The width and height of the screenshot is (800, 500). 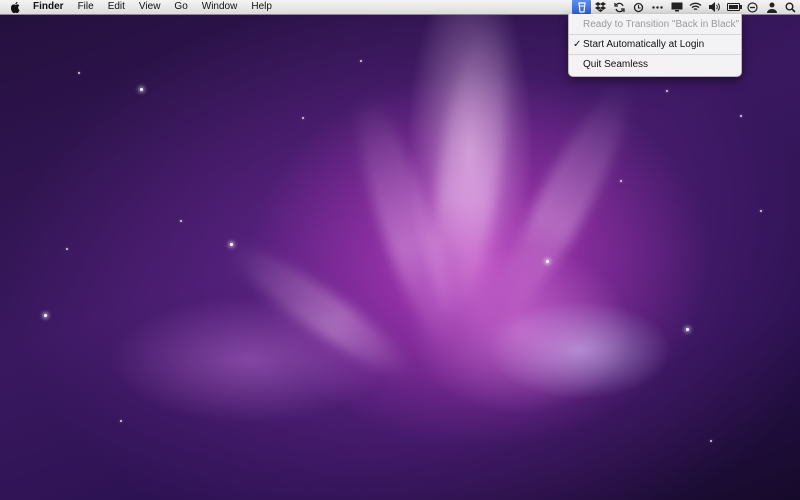 I want to click on menu-edit: Edit, so click(x=116, y=7).